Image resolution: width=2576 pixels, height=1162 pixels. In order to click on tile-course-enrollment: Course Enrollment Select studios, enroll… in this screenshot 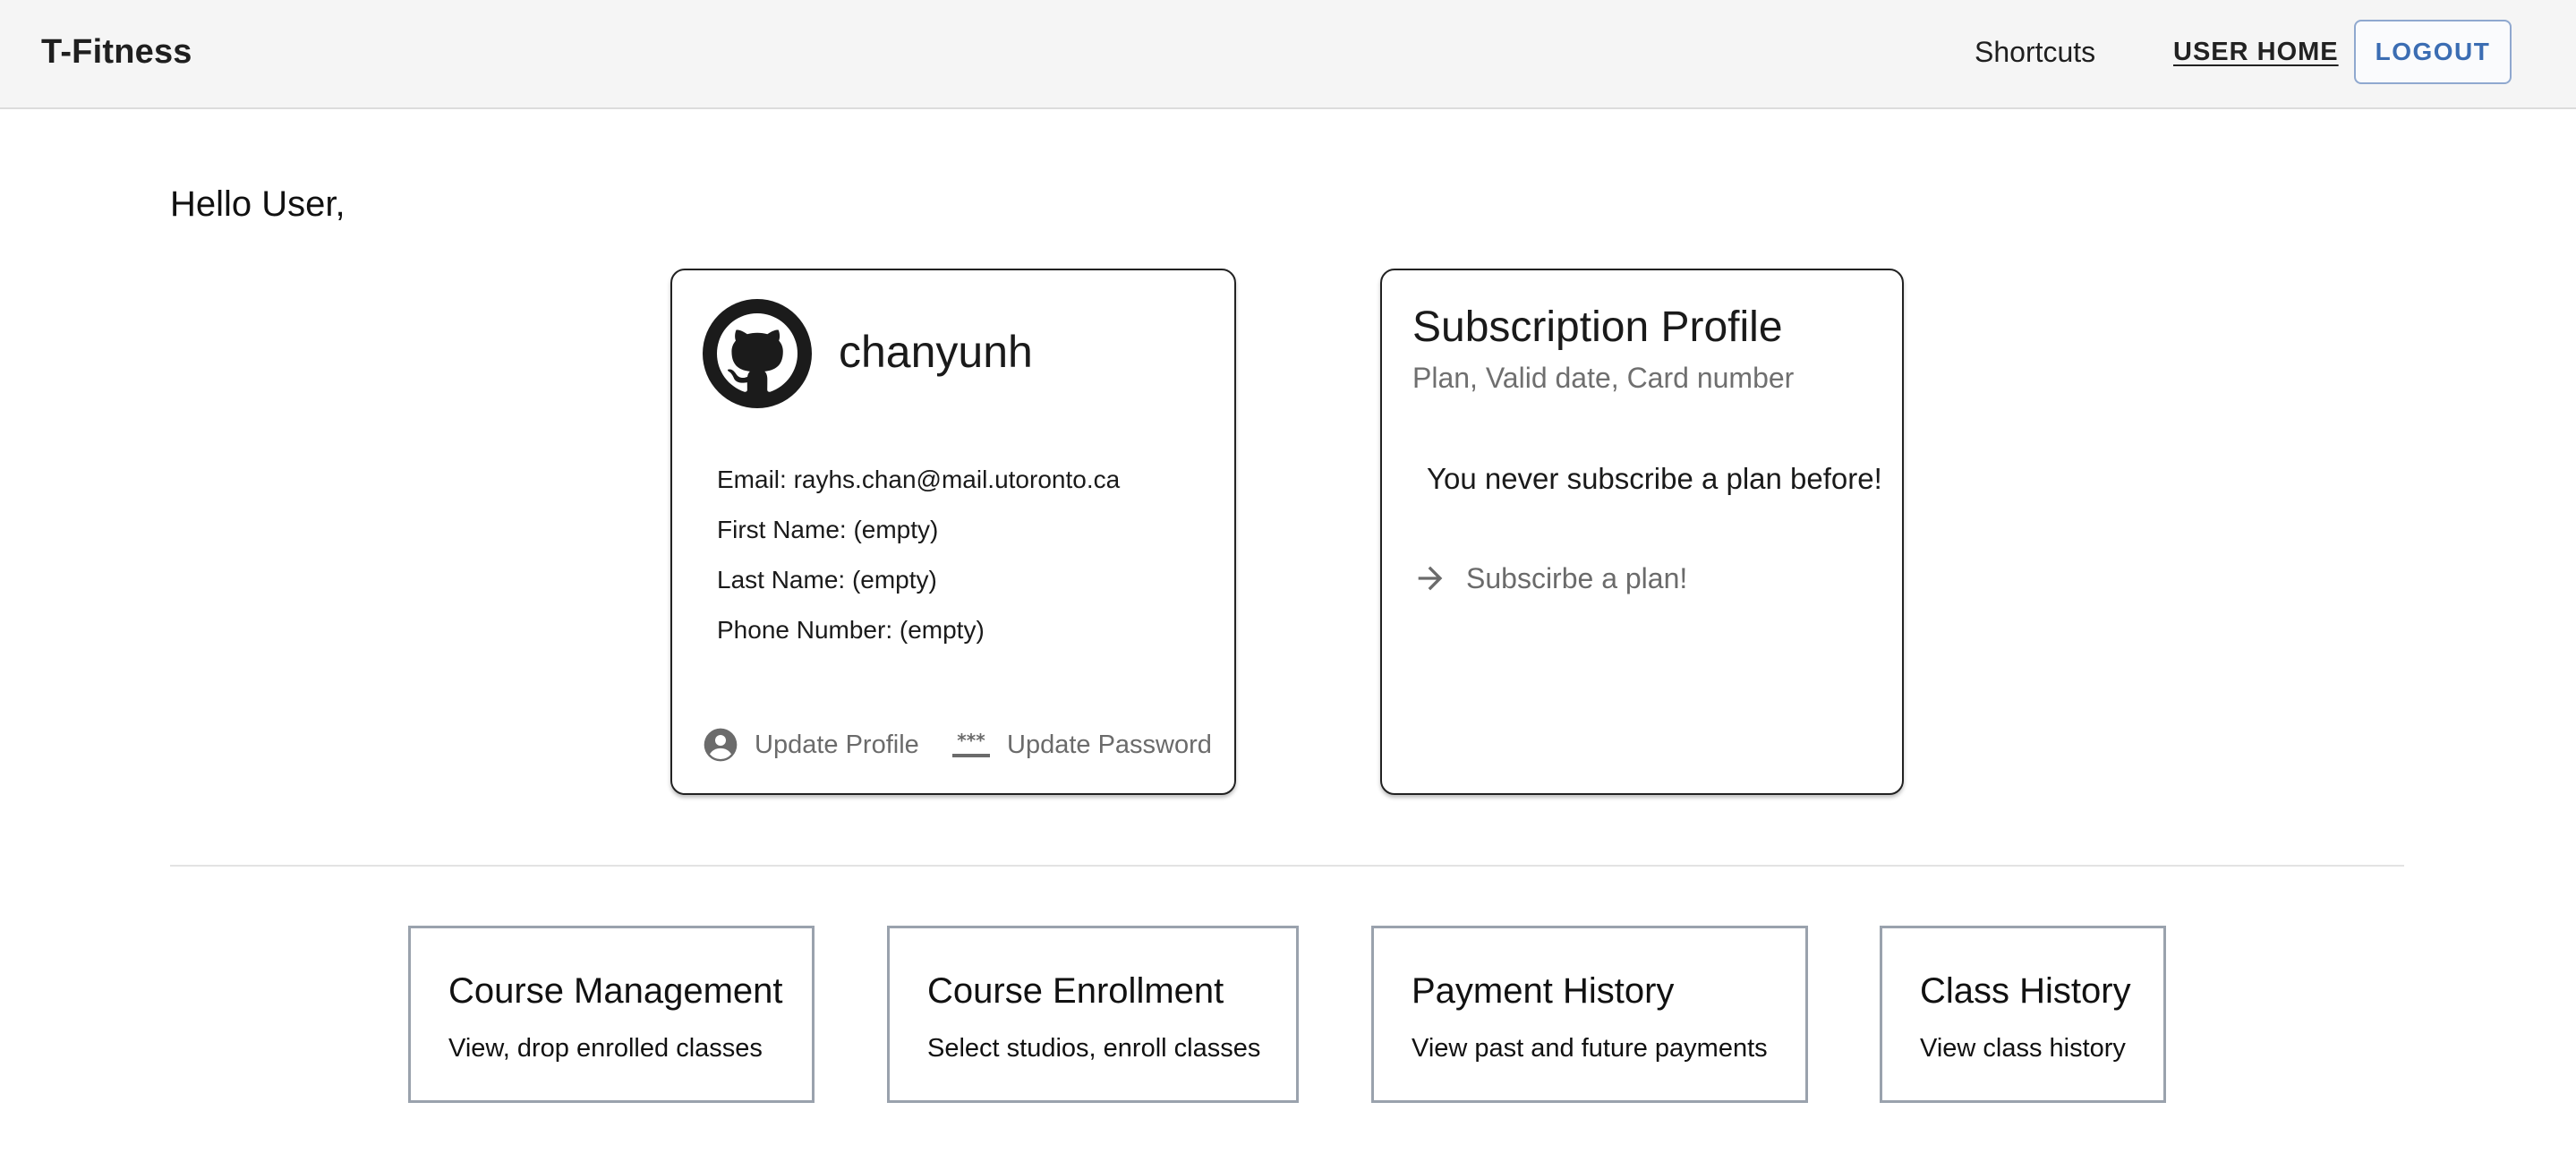, I will do `click(1093, 1014)`.